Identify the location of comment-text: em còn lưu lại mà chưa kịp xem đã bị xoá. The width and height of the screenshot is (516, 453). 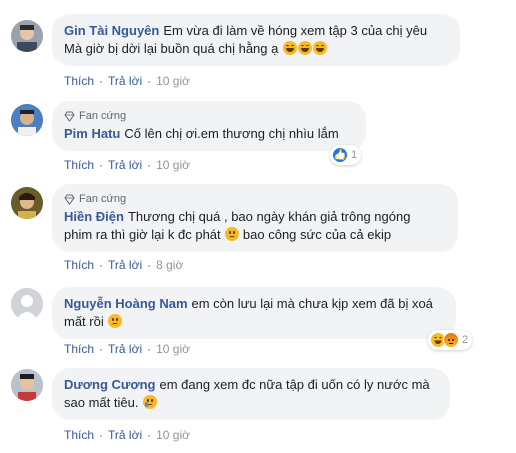
(312, 303).